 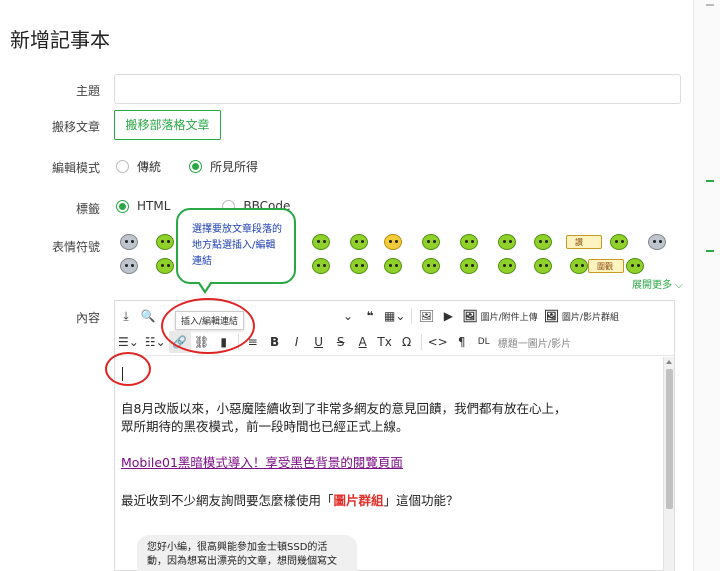 I want to click on emoji-box-icon: 讚, so click(x=584, y=242).